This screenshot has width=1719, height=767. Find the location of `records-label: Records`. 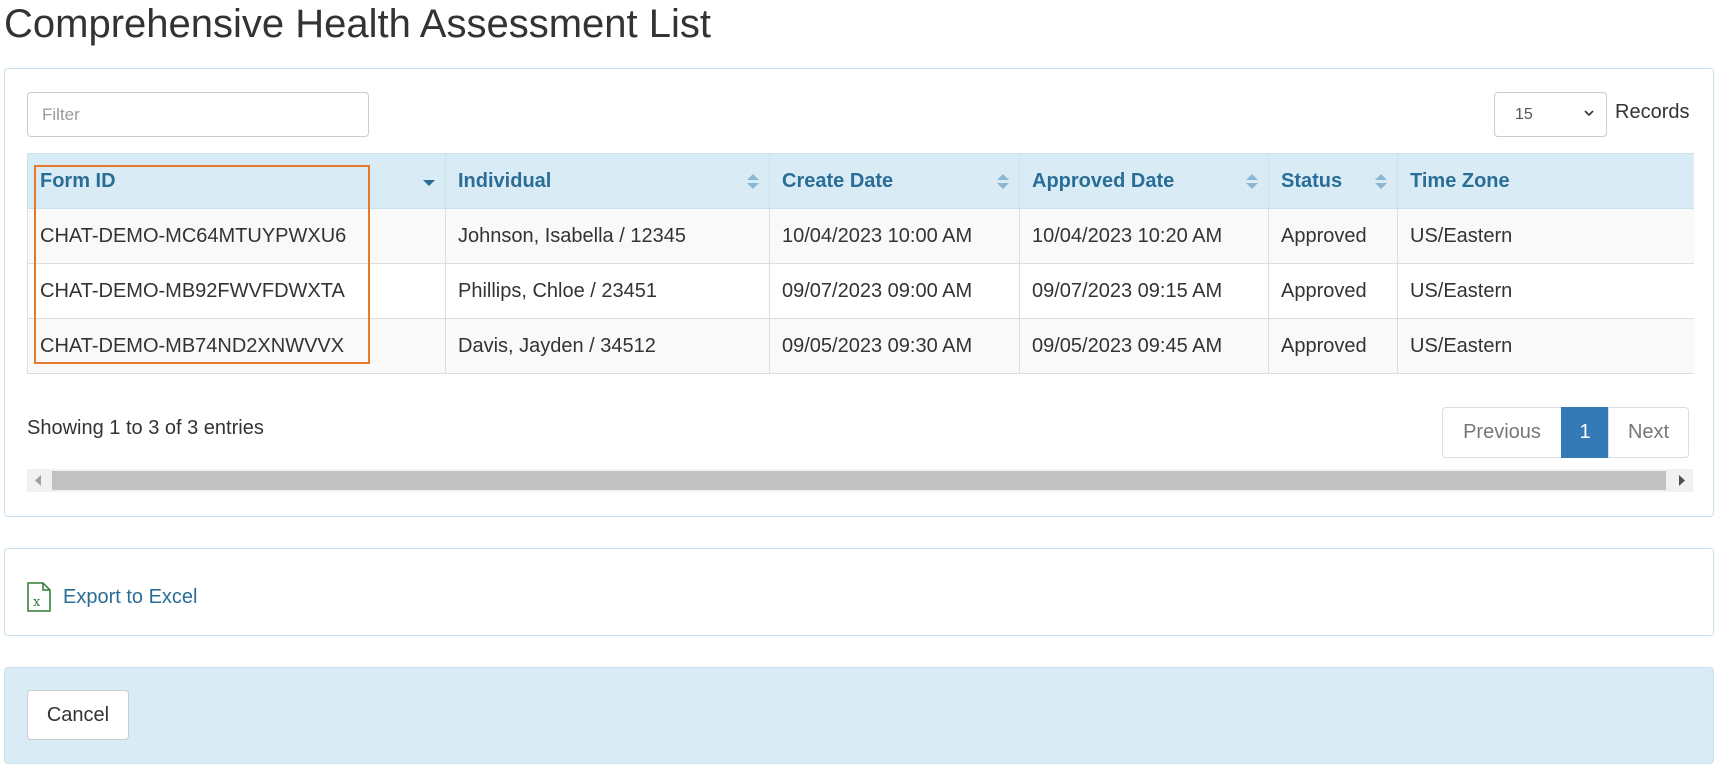

records-label: Records is located at coordinates (1652, 112).